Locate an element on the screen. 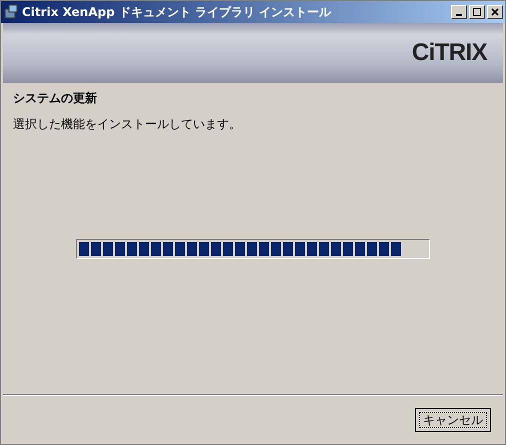  minimize-button is located at coordinates (459, 12).